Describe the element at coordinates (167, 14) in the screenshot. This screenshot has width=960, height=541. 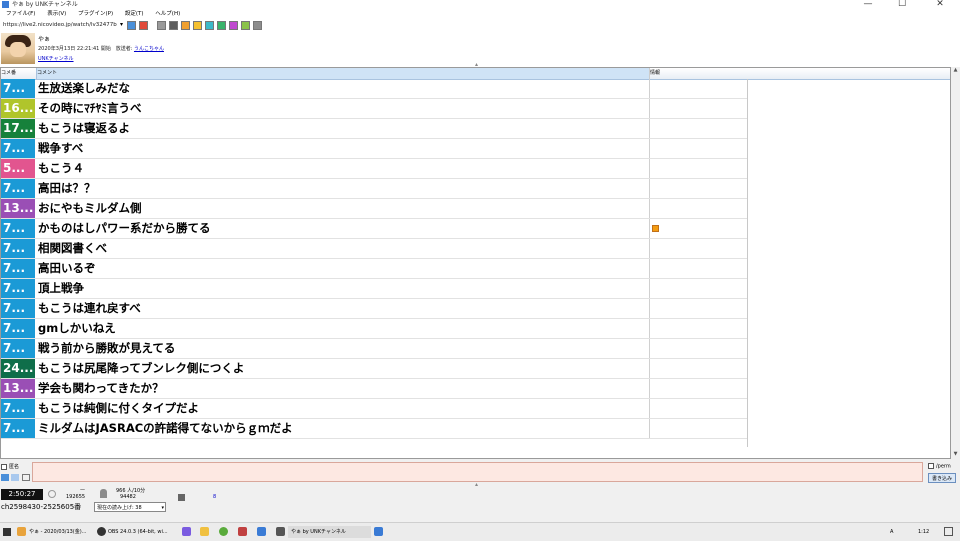
I see `menu-help: ヘルプ(H)` at that location.